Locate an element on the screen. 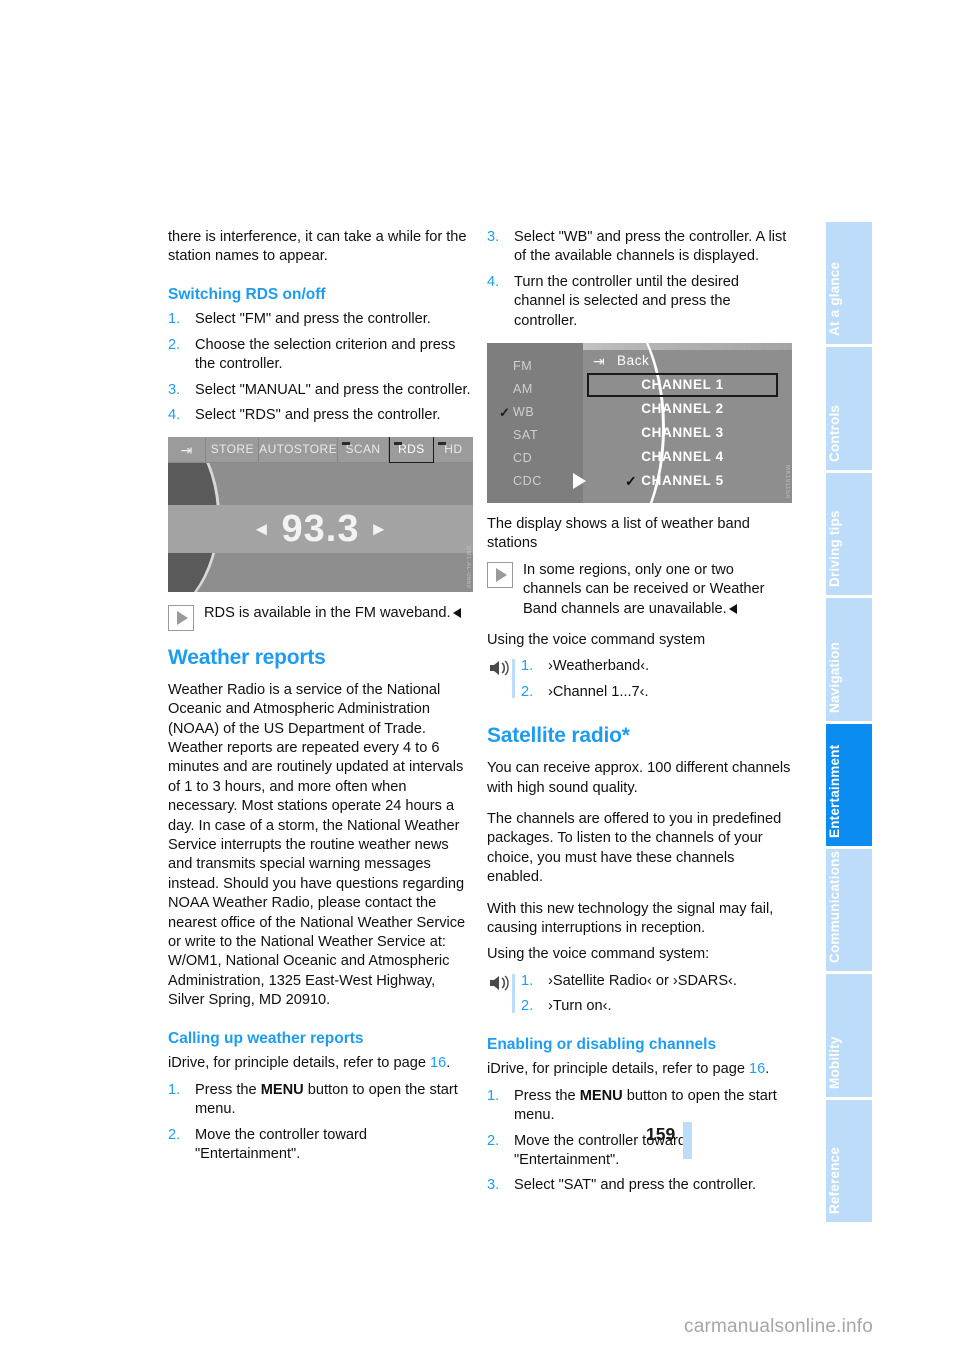 The width and height of the screenshot is (960, 1358). scan-button: SCAN is located at coordinates (363, 450).